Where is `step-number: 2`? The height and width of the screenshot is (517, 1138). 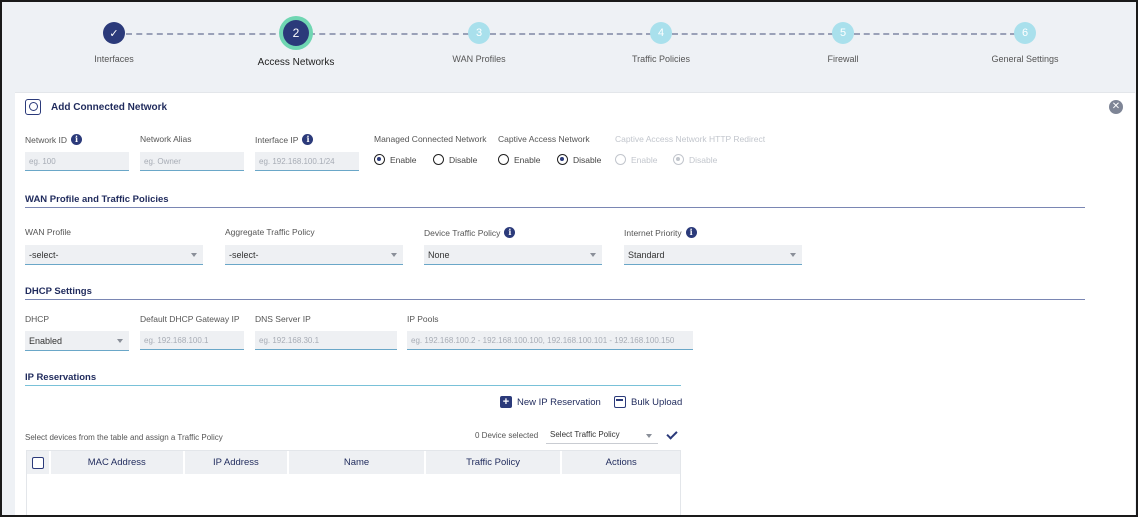 step-number: 2 is located at coordinates (296, 33).